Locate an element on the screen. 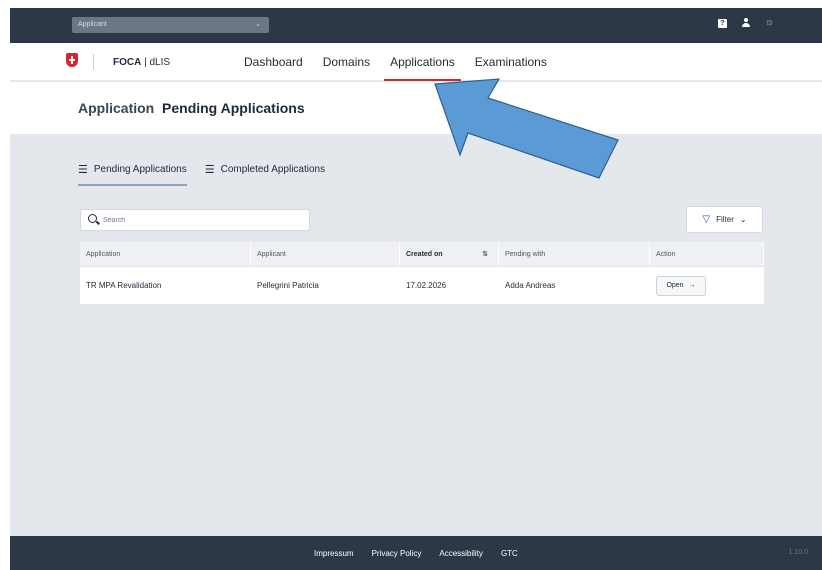 This screenshot has height=570, width=822. arrow-right-icon: → is located at coordinates (692, 285).